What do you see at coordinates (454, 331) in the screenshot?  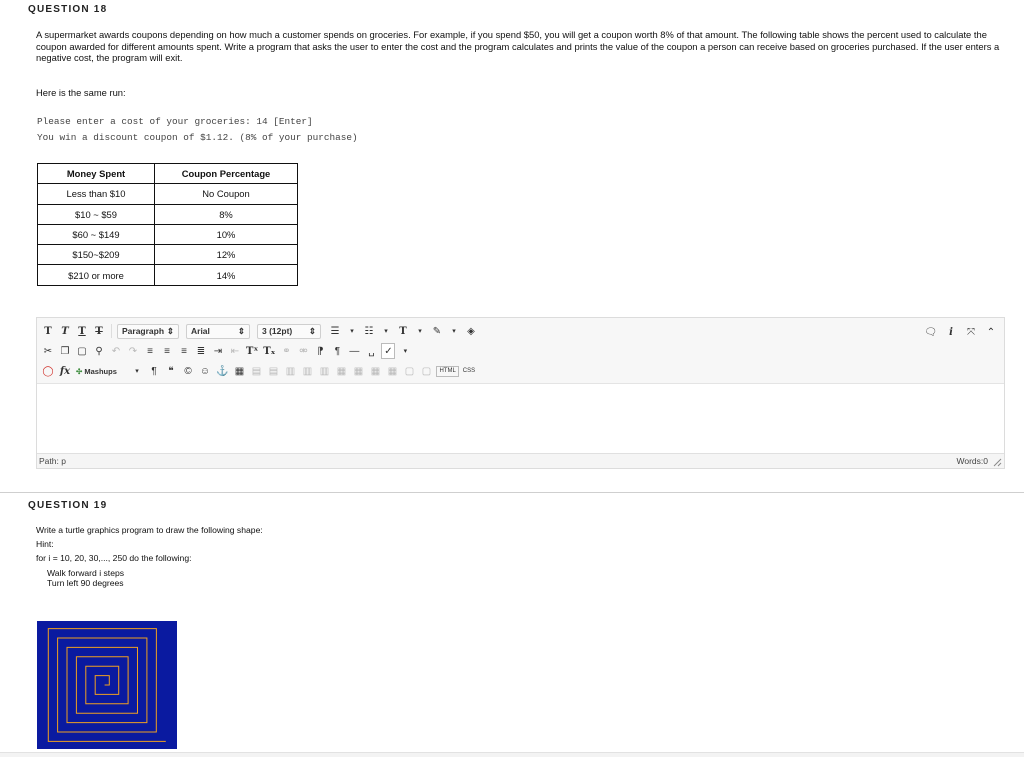 I see `highlight-dropdown-icon: ▾` at bounding box center [454, 331].